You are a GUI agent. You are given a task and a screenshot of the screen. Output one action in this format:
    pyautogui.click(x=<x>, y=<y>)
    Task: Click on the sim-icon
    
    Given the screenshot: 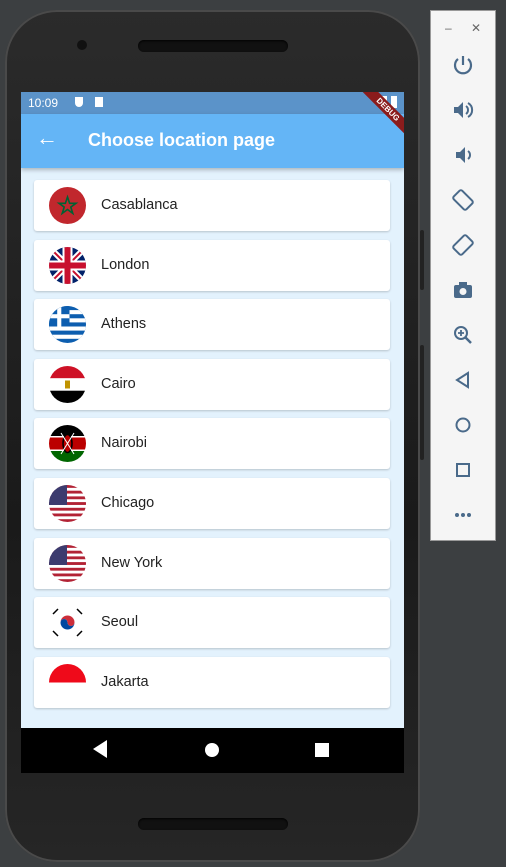 What is the action you would take?
    pyautogui.click(x=99, y=102)
    